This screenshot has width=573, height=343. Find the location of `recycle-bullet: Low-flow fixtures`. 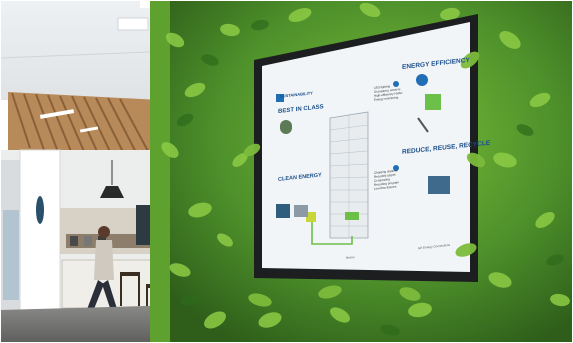

recycle-bullet: Low-flow fixtures is located at coordinates (385, 187).